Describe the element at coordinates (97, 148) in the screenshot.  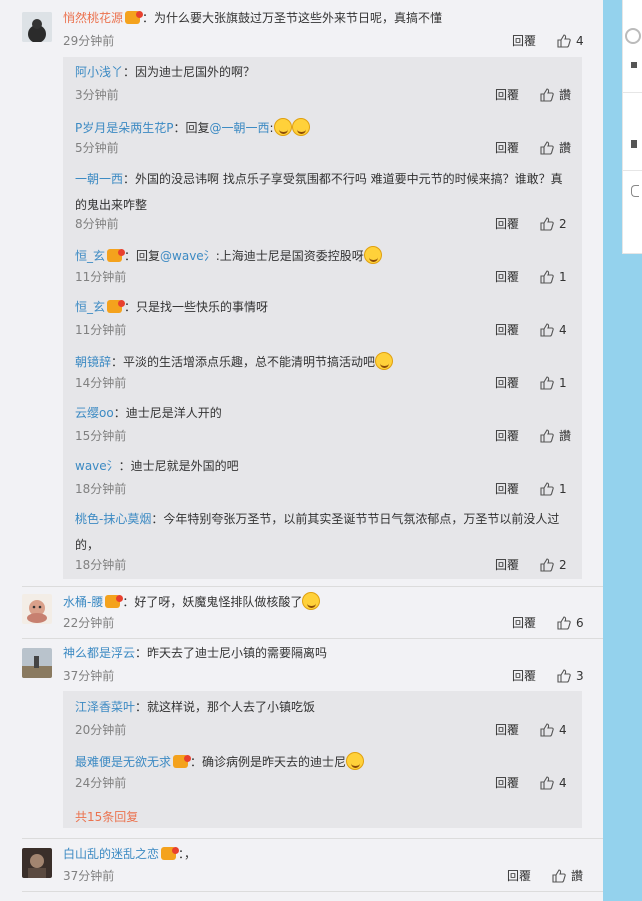
I see `reply-time: 5分钟前` at that location.